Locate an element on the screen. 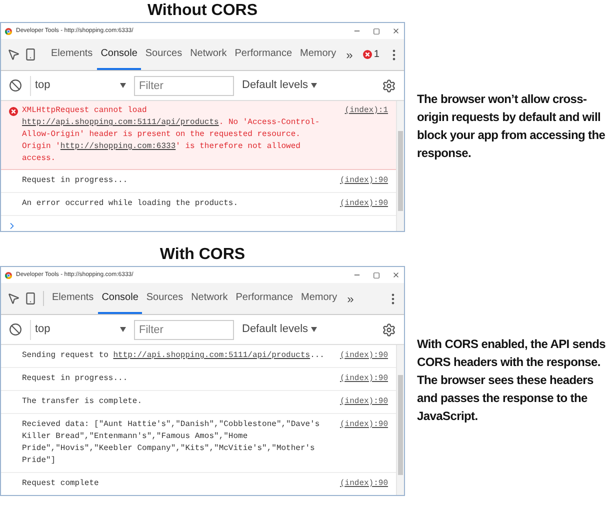 The image size is (613, 526). figure-heading: With CORS is located at coordinates (202, 255).